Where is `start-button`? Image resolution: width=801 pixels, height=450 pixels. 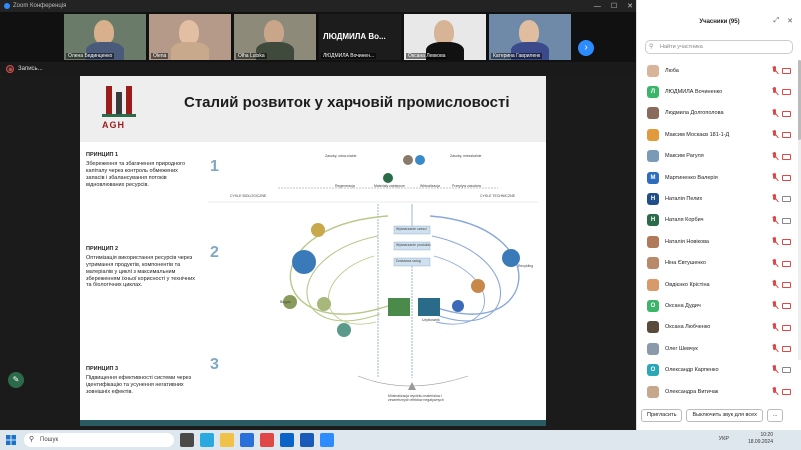
start-button is located at coordinates (11, 440).